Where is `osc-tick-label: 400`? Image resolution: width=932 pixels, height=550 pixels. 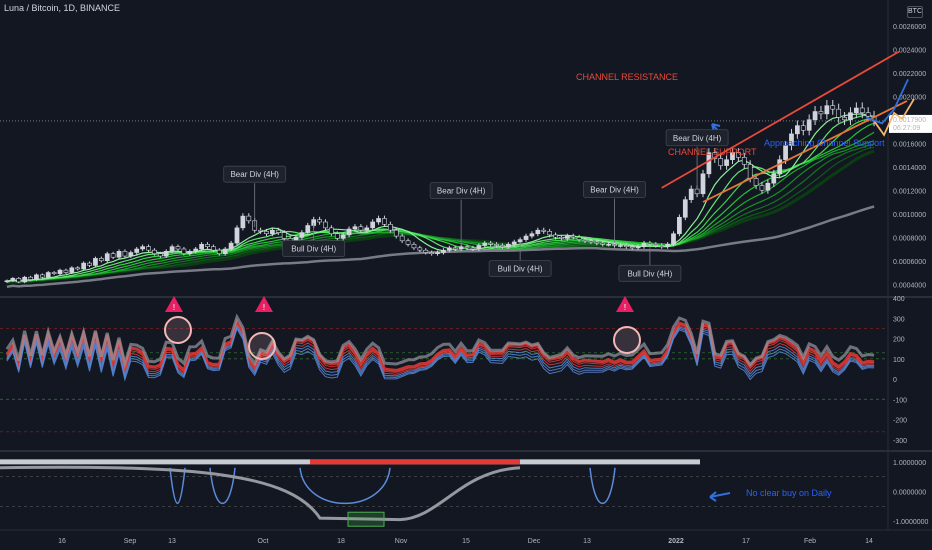
osc-tick-label: 400 is located at coordinates (899, 299).